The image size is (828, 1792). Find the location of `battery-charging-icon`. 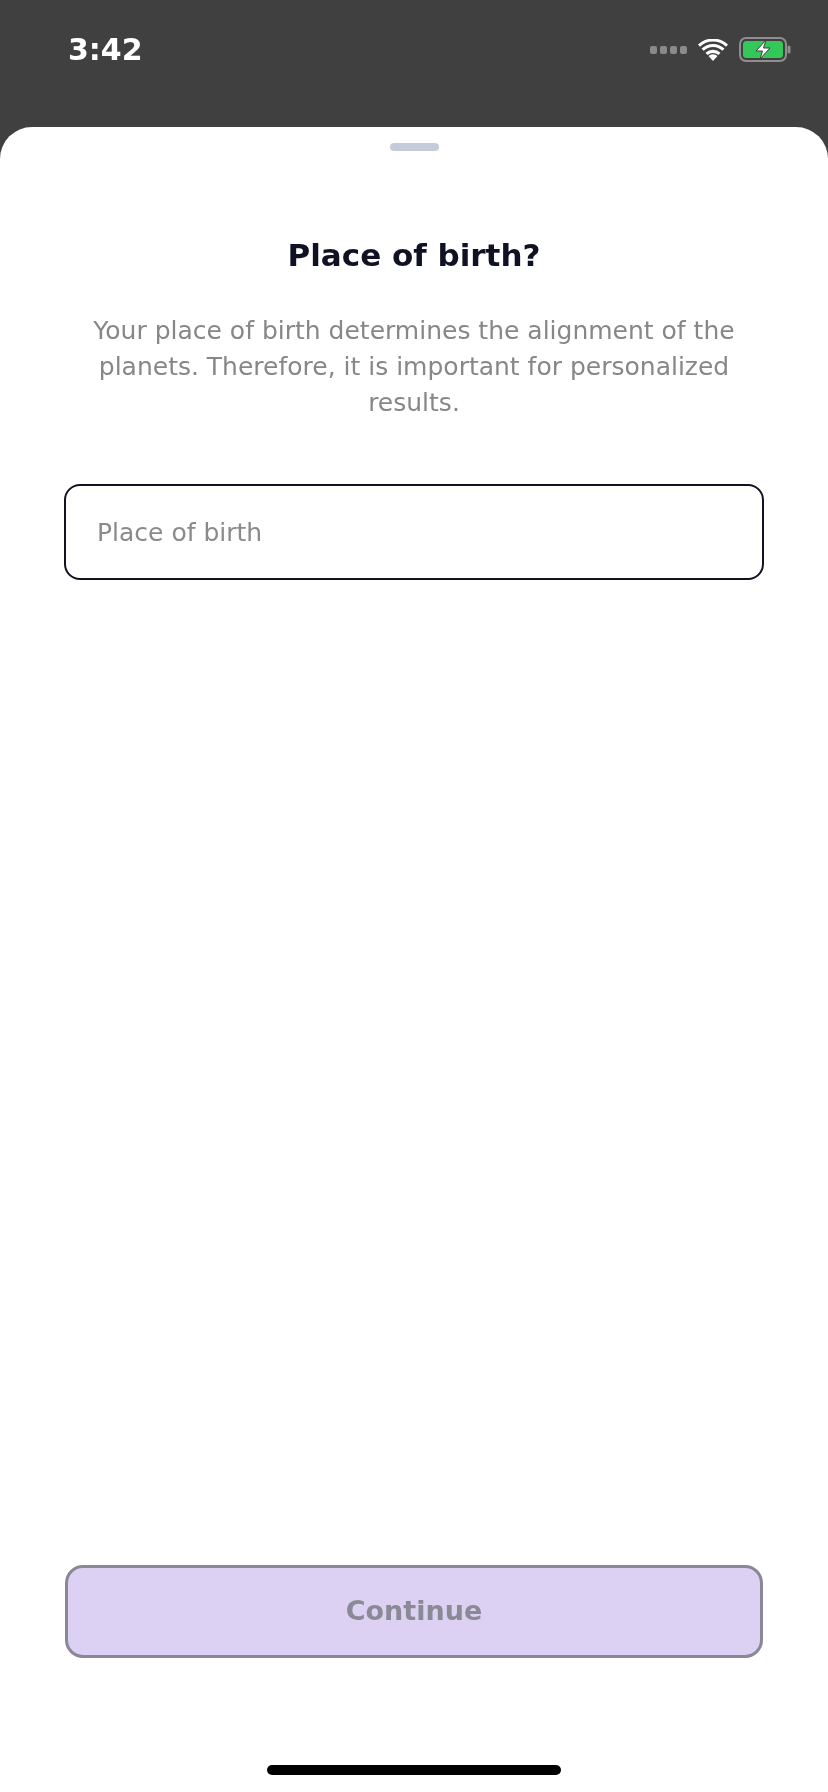

battery-charging-icon is located at coordinates (765, 49).